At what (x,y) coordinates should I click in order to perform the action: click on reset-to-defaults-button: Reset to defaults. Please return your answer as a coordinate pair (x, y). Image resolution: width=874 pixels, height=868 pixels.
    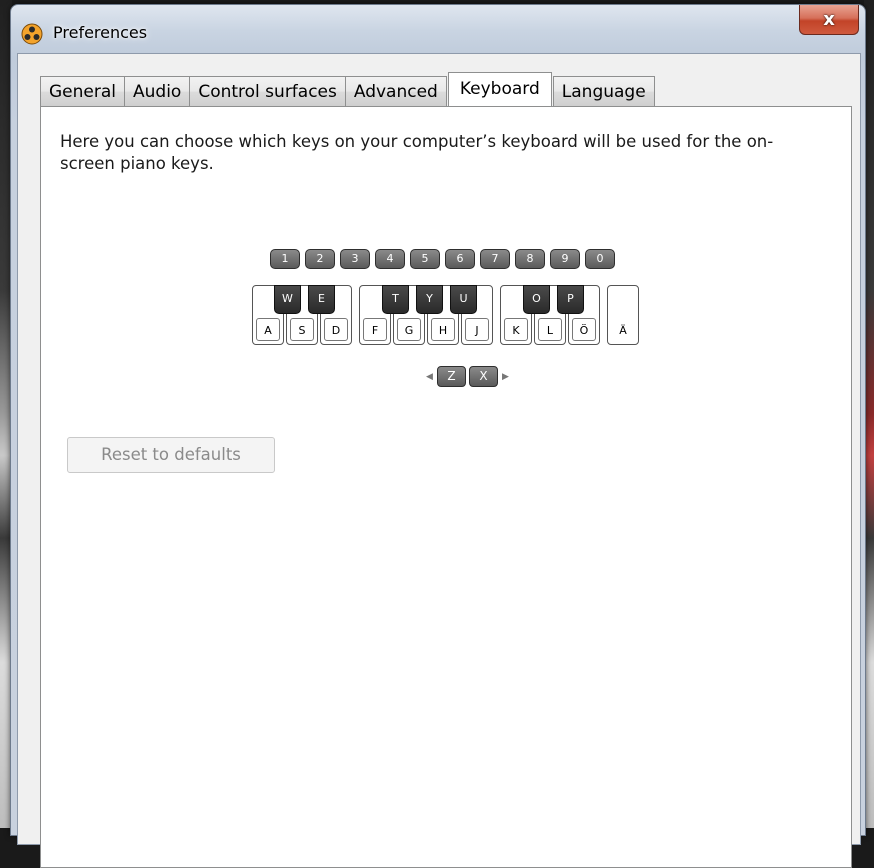
    Looking at the image, I should click on (171, 455).